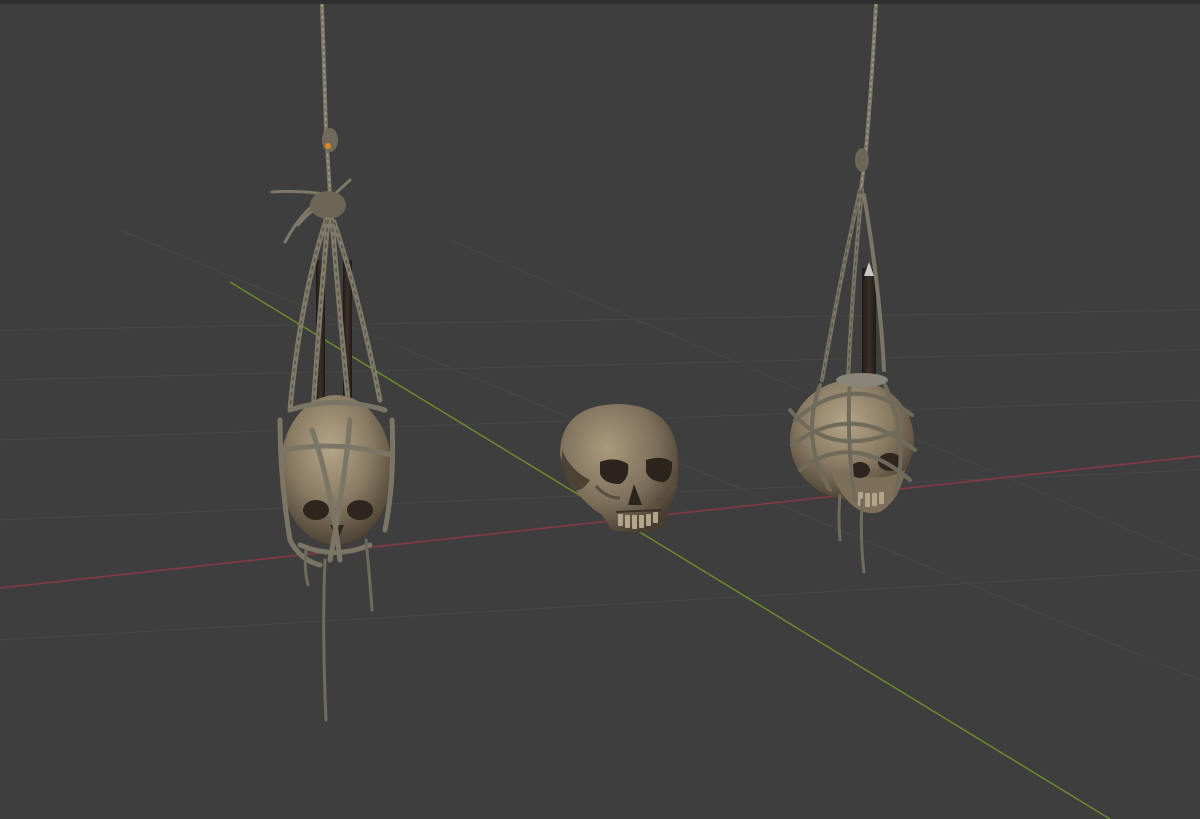 The height and width of the screenshot is (819, 1200). I want to click on skull-center-icon, so click(619, 468).